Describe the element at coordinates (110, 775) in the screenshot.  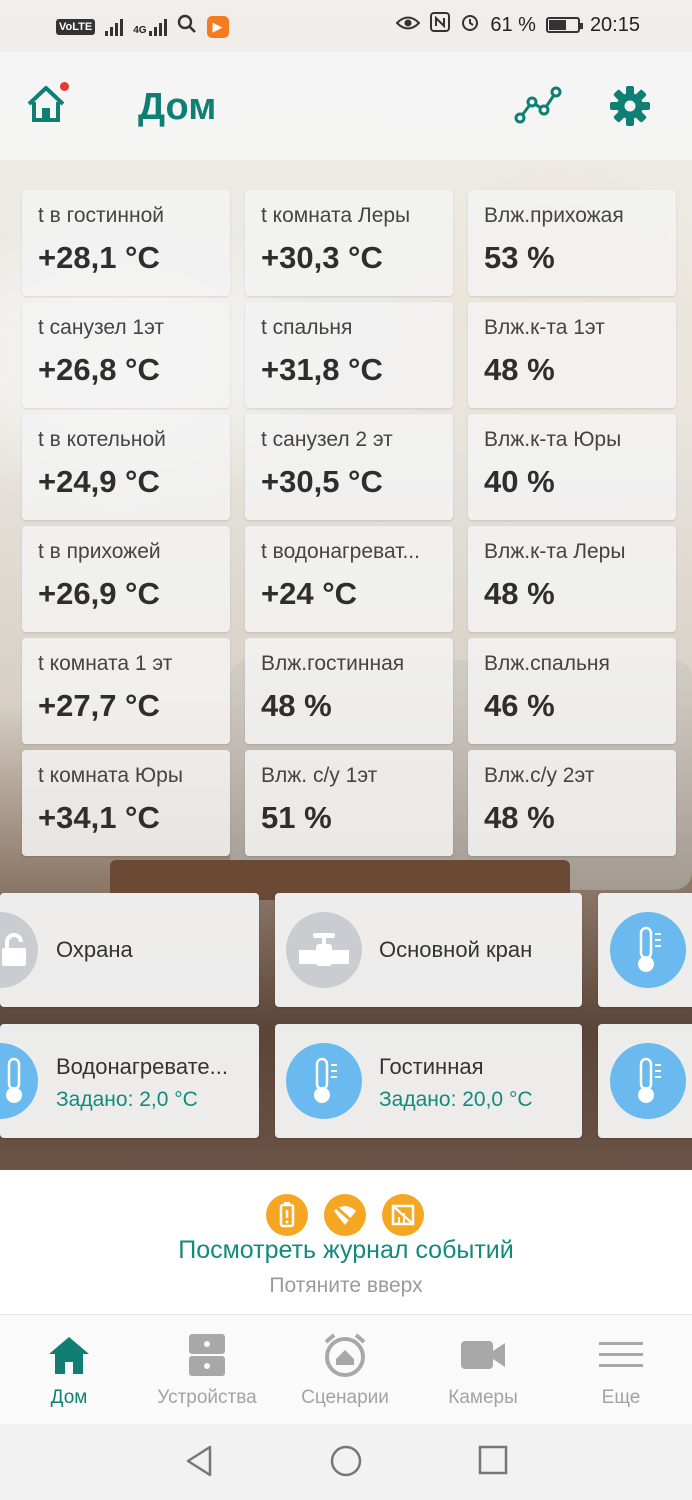
I see `sensor-label: t комната Юры` at that location.